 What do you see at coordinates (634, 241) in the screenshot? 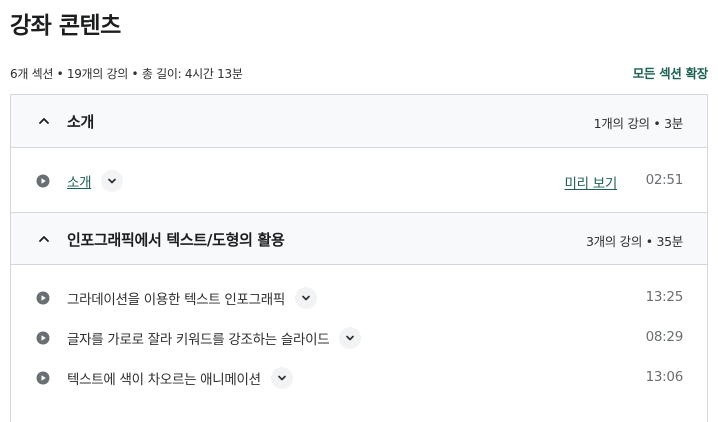
I see `section-meta: 3개의 강의 • 35분` at bounding box center [634, 241].